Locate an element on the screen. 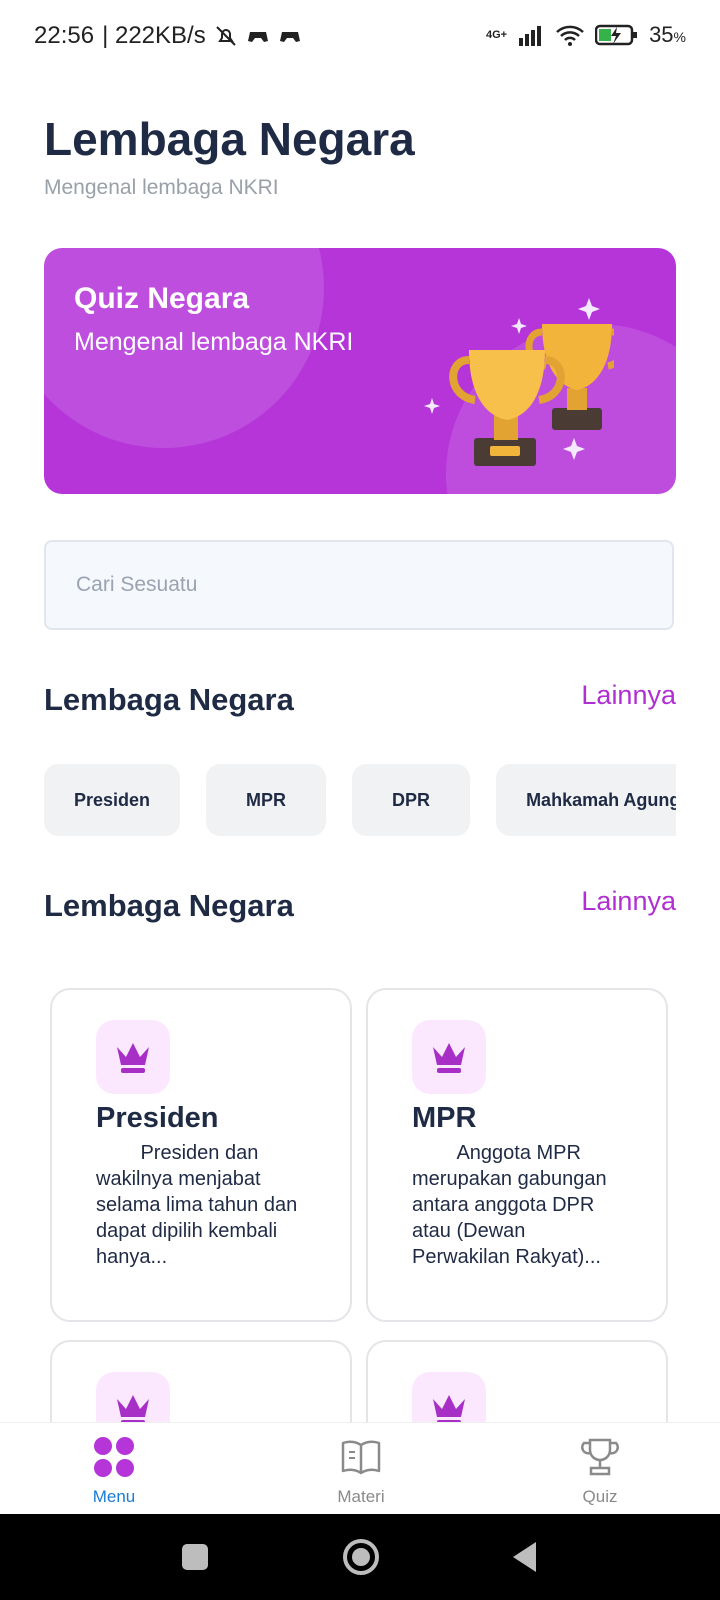  recents-button is located at coordinates (195, 1557).